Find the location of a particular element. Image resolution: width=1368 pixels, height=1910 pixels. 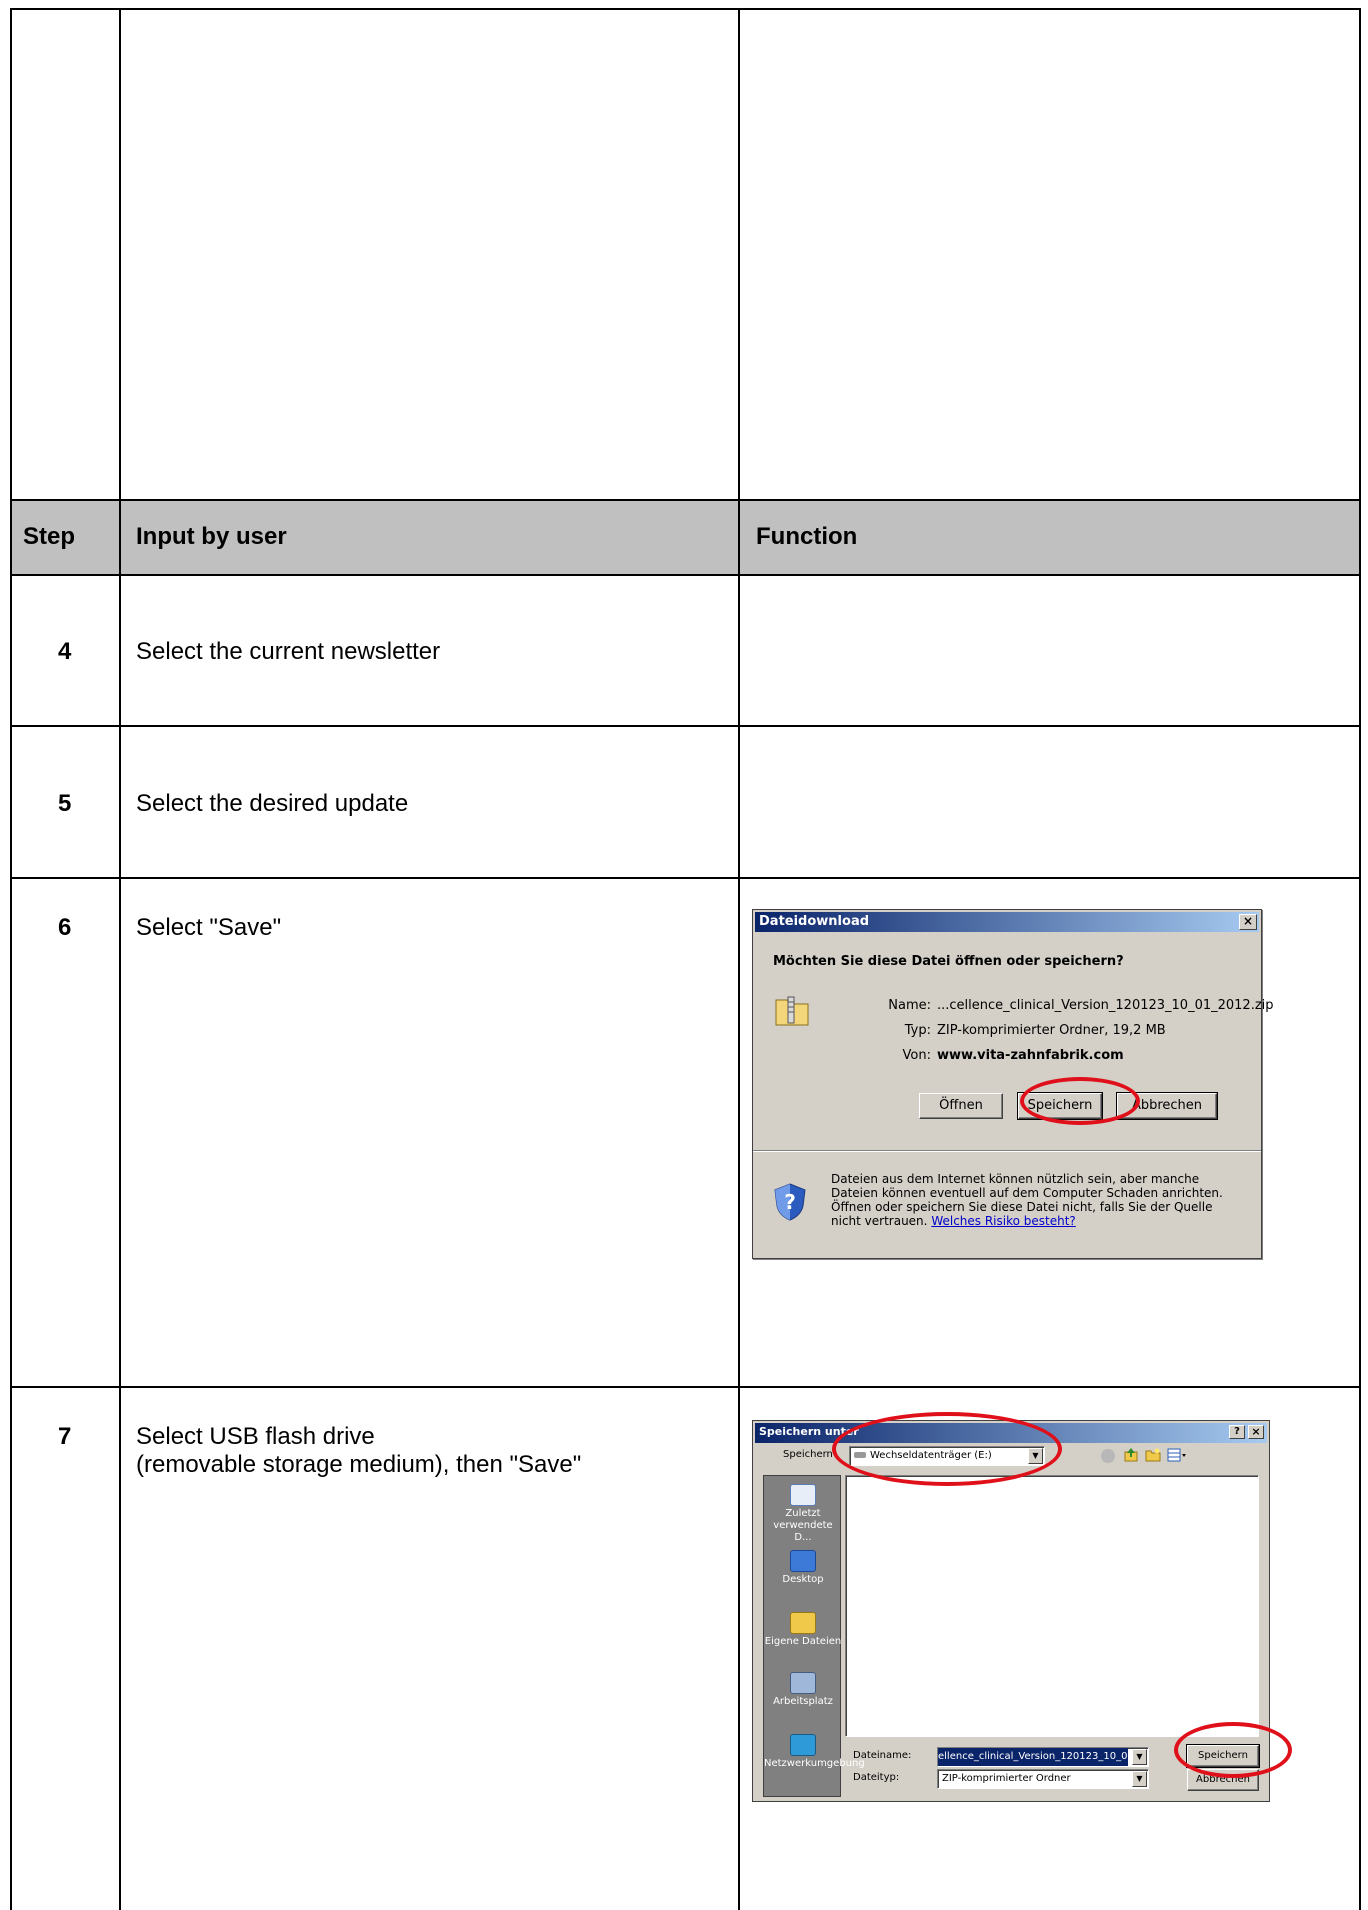

new-folder-icon is located at coordinates (1153, 1455).